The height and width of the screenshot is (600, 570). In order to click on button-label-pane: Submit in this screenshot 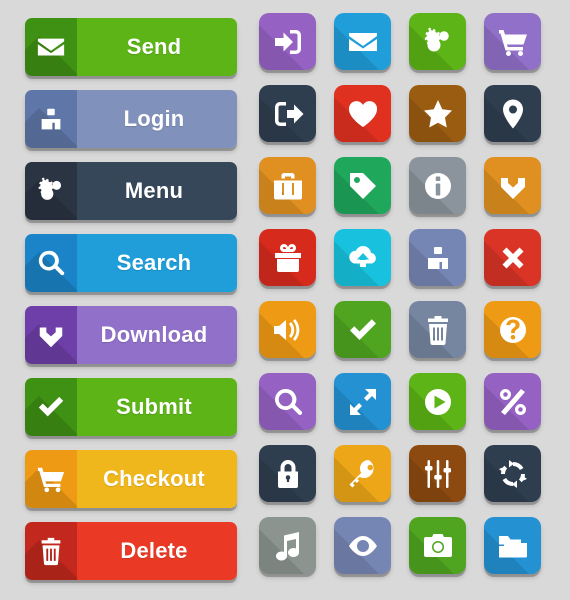, I will do `click(157, 407)`.